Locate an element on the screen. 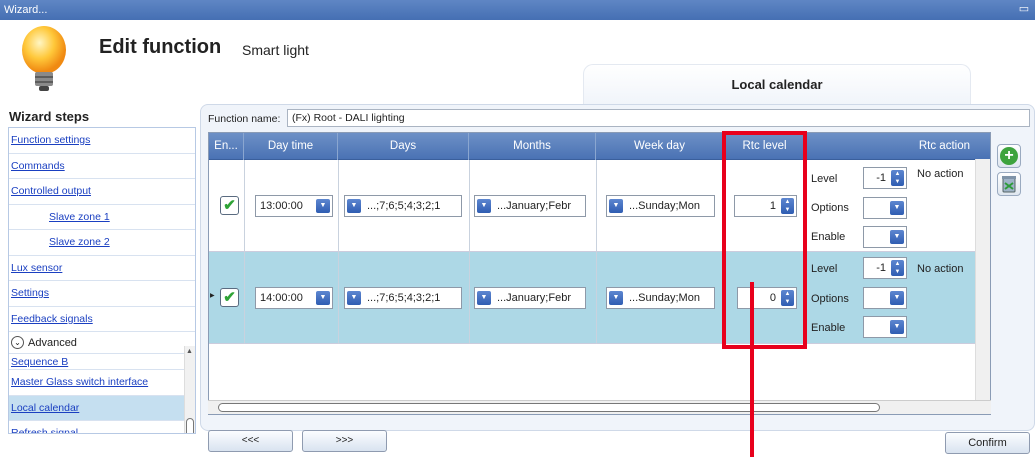  highlight-pointer-line is located at coordinates (752, 369).